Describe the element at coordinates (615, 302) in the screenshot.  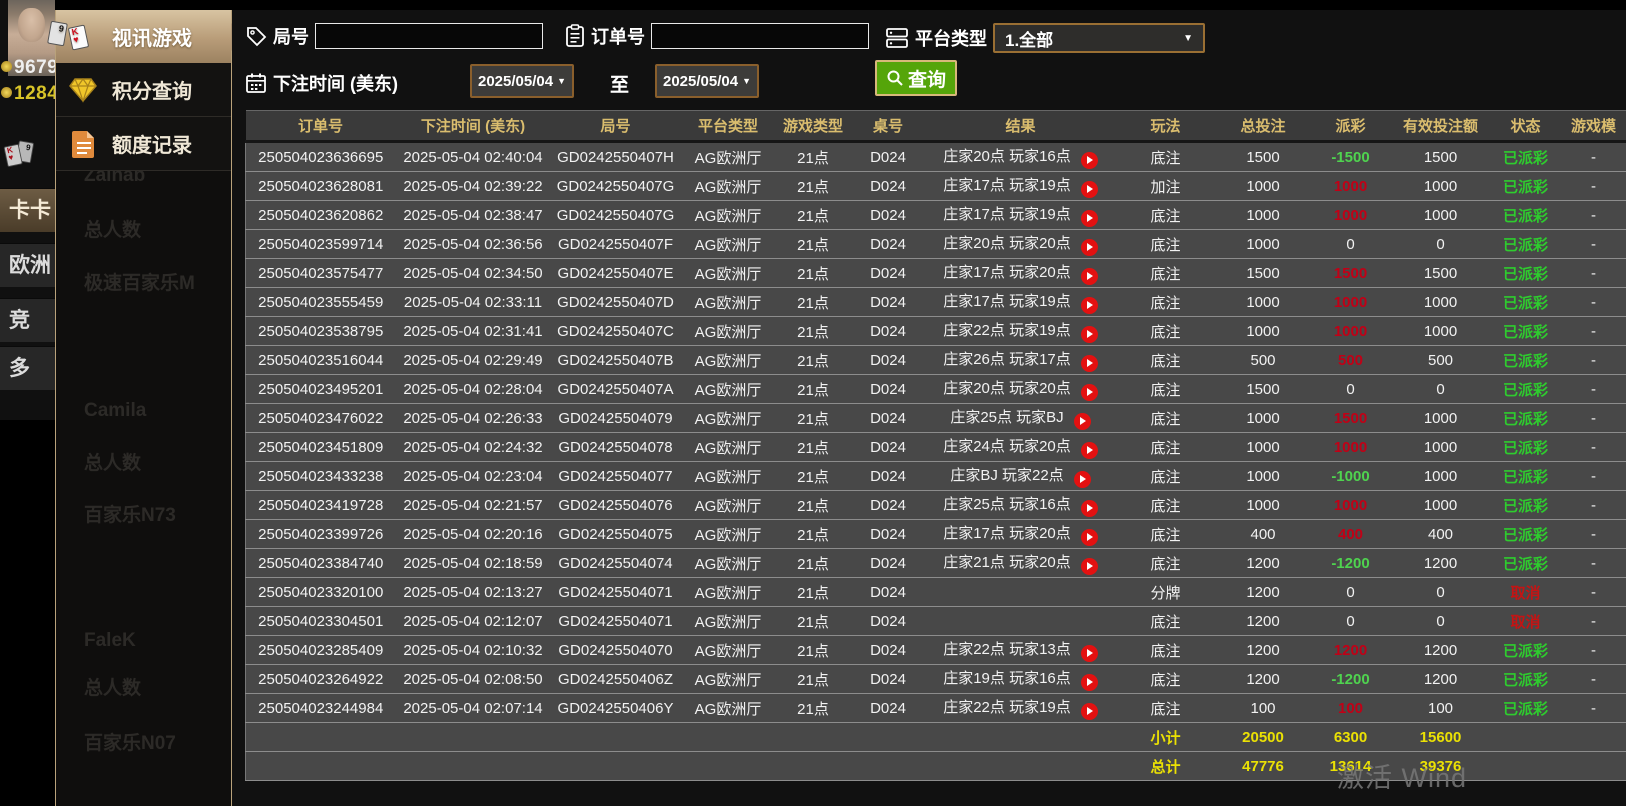
I see `cell-round: GD0242550407D` at that location.